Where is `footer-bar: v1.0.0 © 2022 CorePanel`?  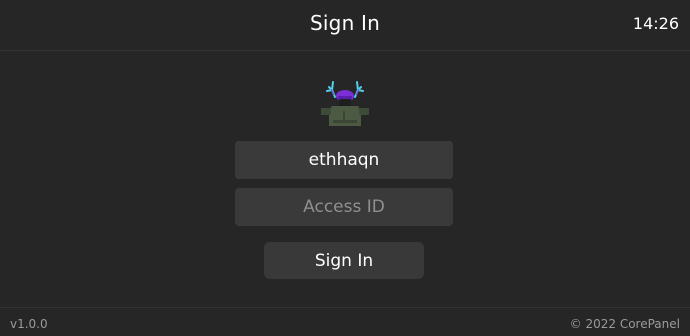
footer-bar: v1.0.0 © 2022 CorePanel is located at coordinates (345, 321).